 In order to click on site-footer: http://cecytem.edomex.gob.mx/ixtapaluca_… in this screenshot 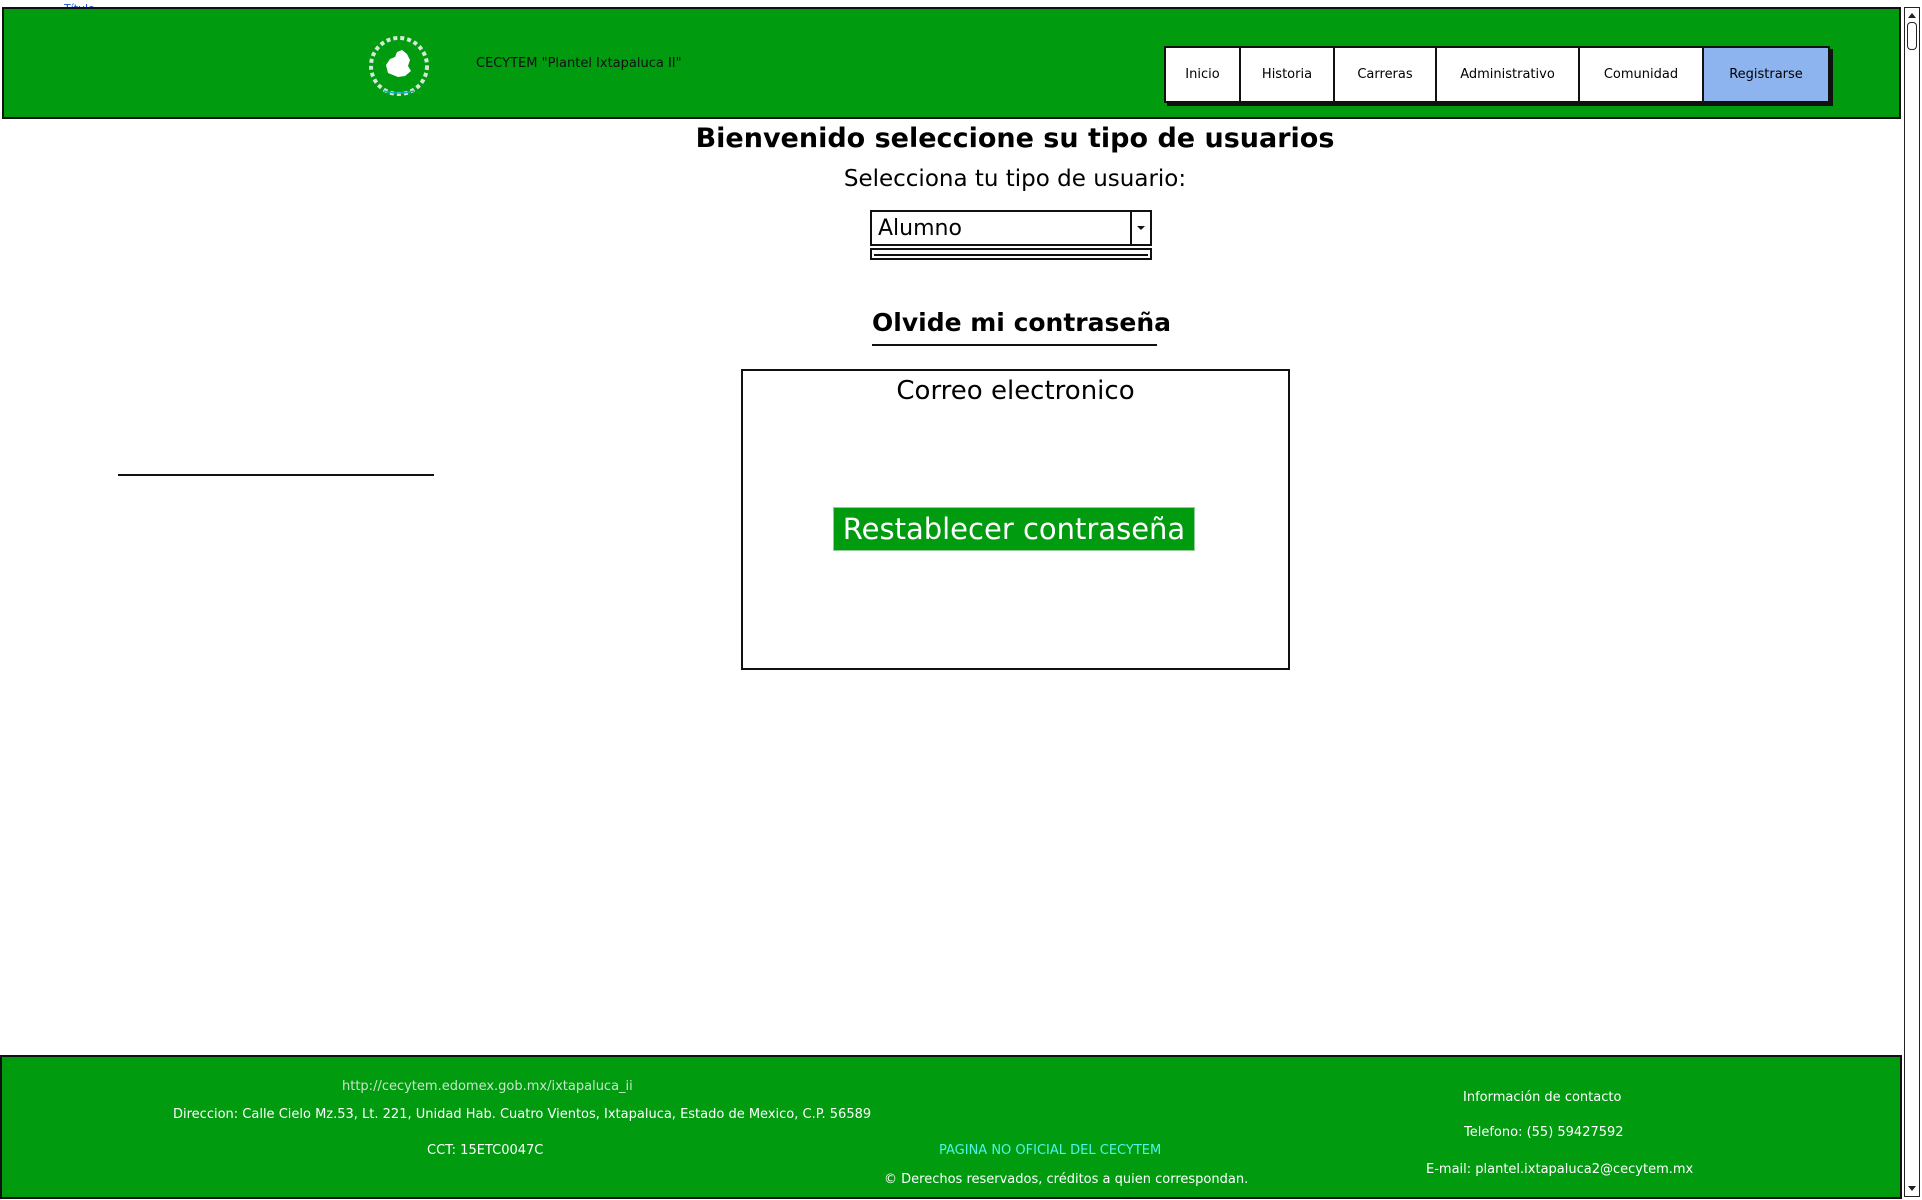, I will do `click(951, 1127)`.